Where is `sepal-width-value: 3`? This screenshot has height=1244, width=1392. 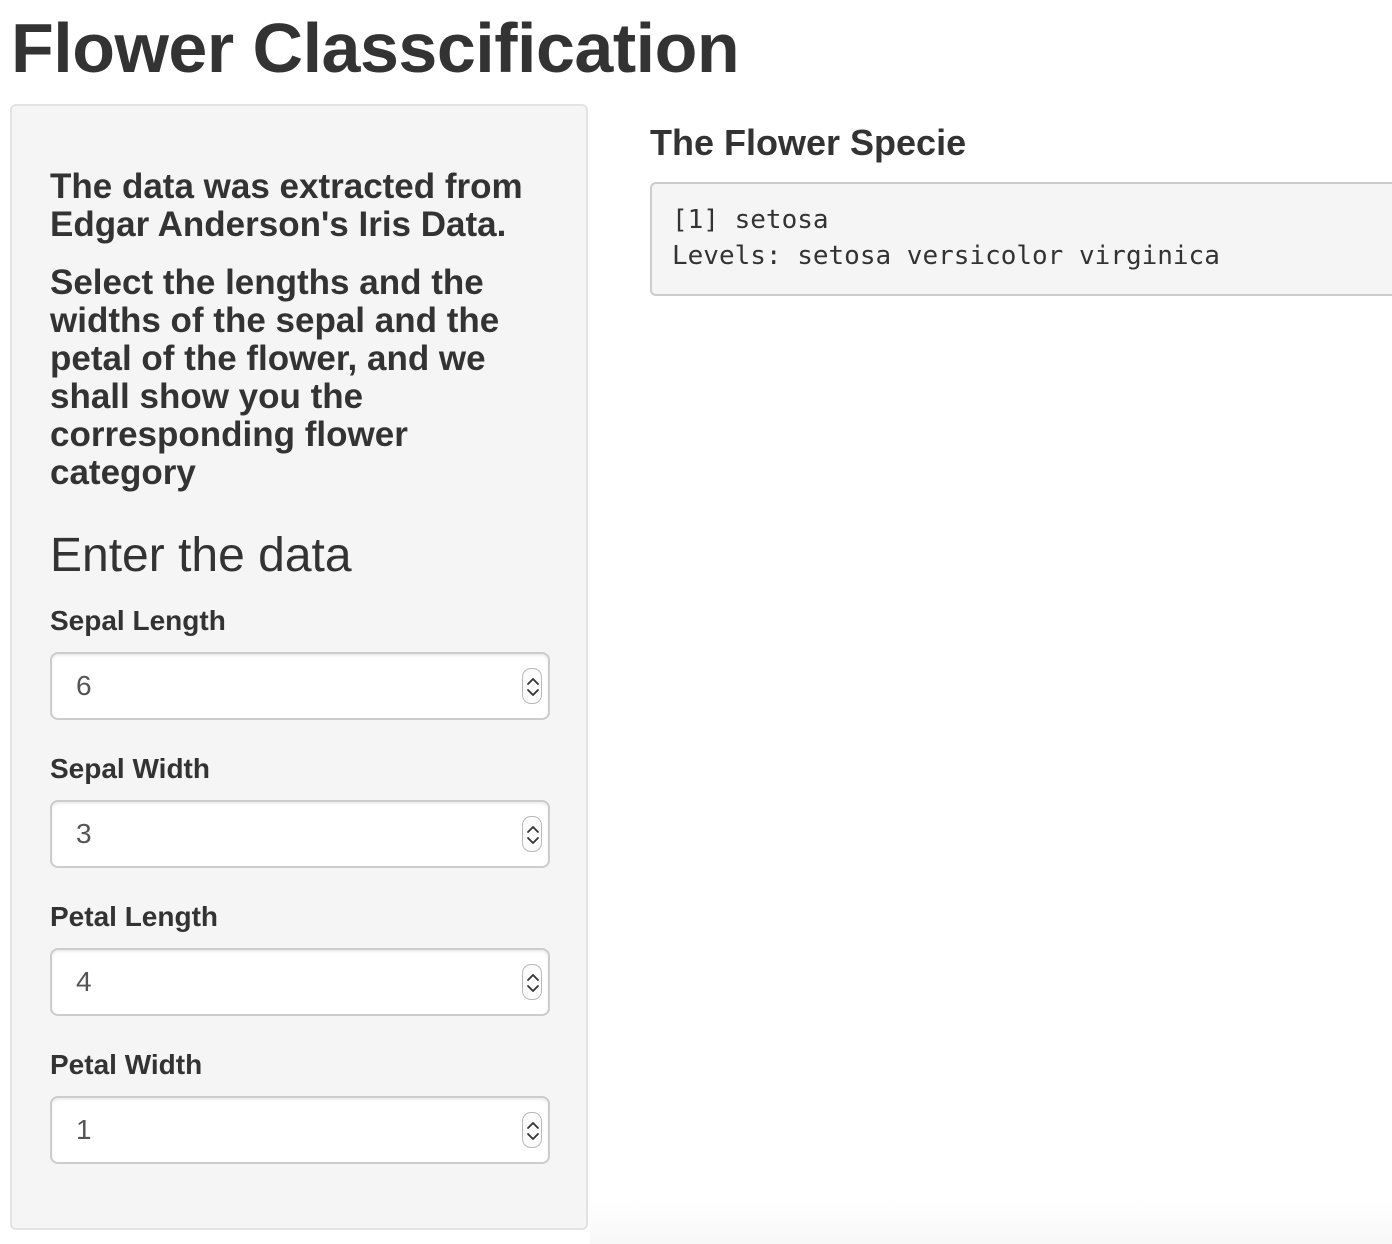
sepal-width-value: 3 is located at coordinates (84, 833).